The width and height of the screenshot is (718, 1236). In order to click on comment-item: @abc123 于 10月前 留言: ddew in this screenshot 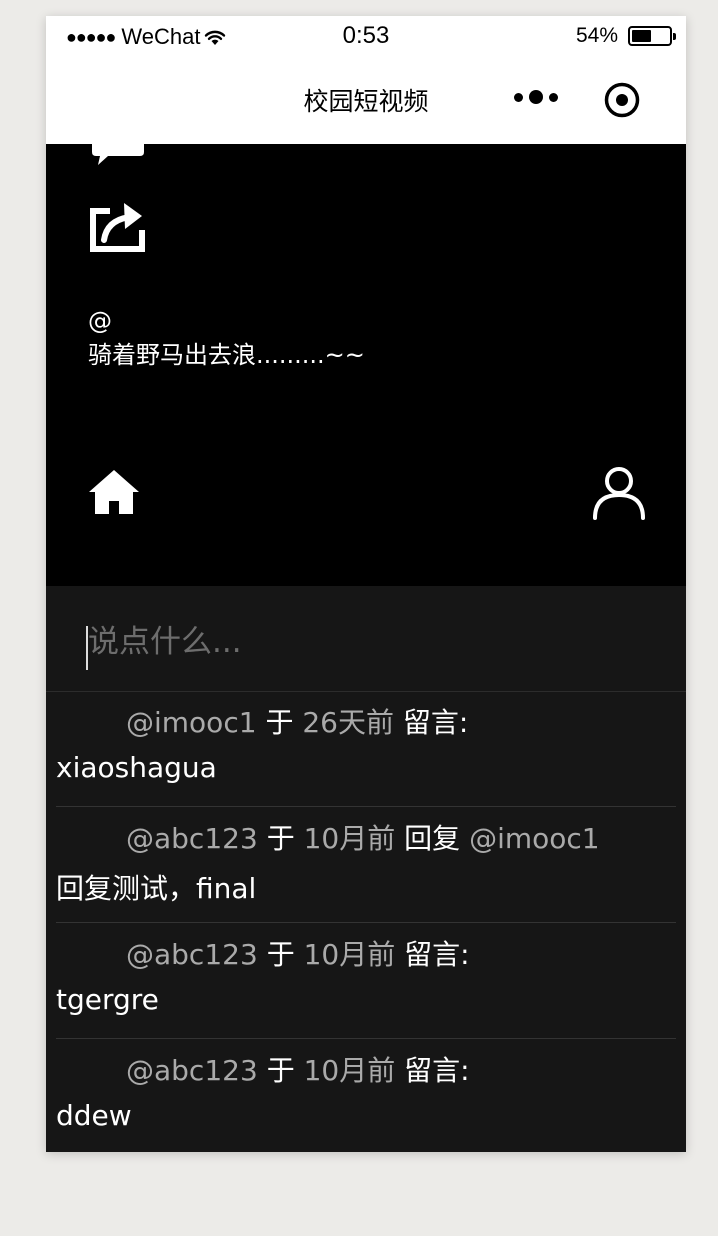, I will do `click(366, 1095)`.